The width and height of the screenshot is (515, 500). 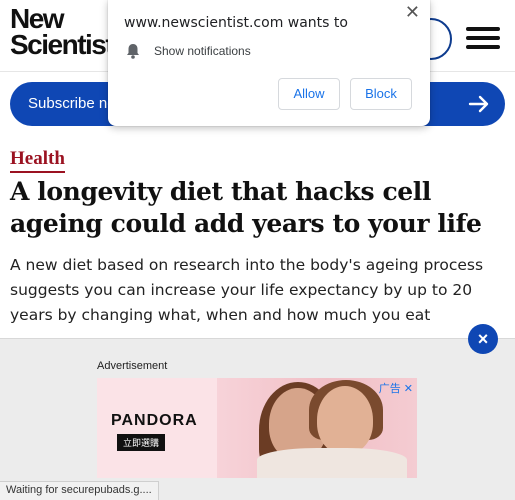 What do you see at coordinates (132, 366) in the screenshot?
I see `ad-label: Advertisement` at bounding box center [132, 366].